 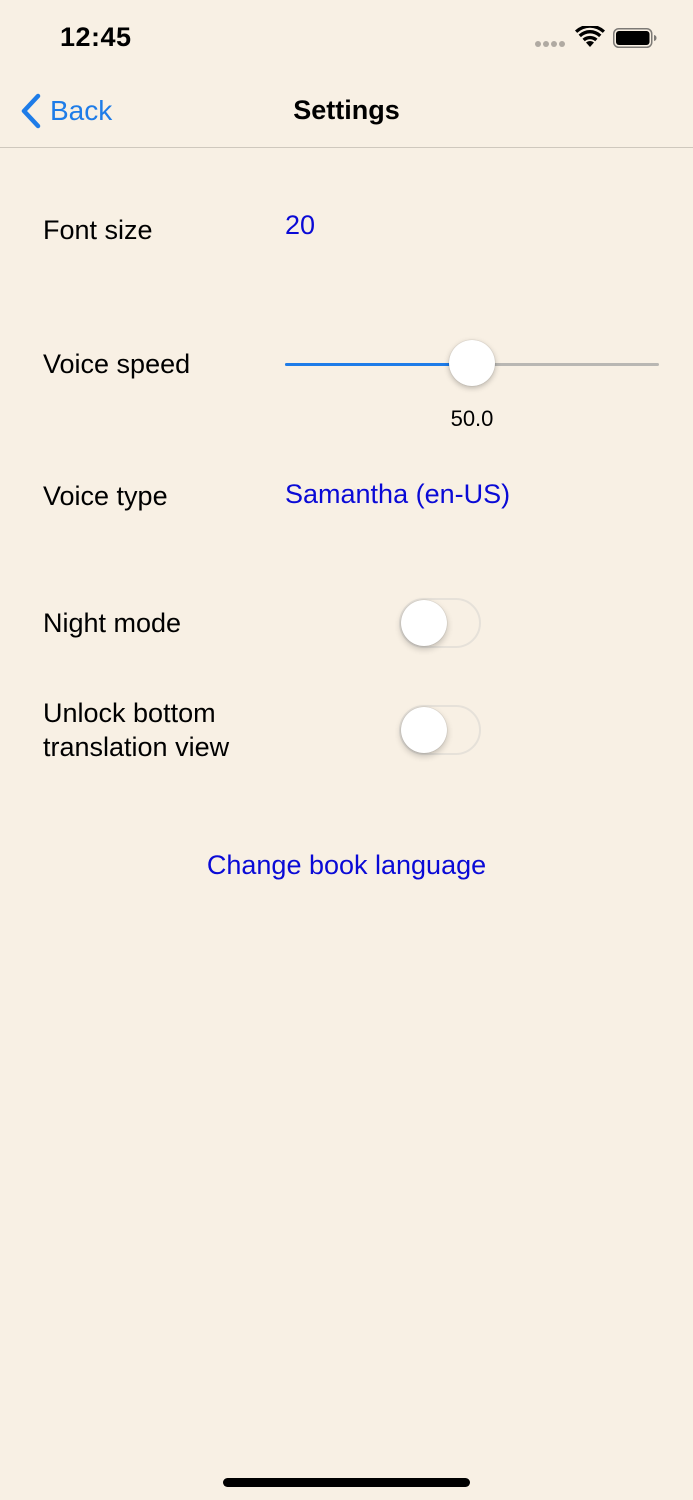 What do you see at coordinates (129, 713) in the screenshot?
I see `unlock-translation-label-line1: Unlock bottom` at bounding box center [129, 713].